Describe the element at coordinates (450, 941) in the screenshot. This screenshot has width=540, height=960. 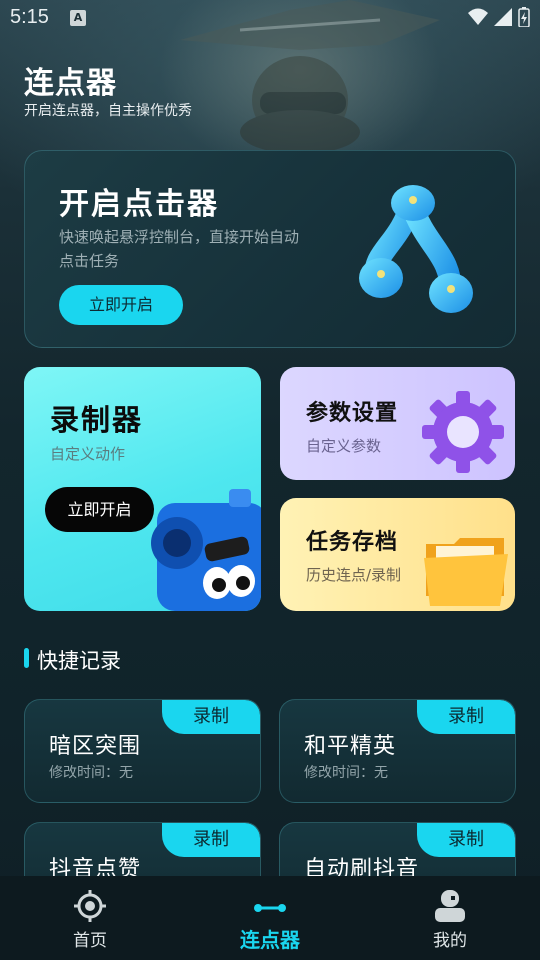
I see `tab-profile-label: 我的` at that location.